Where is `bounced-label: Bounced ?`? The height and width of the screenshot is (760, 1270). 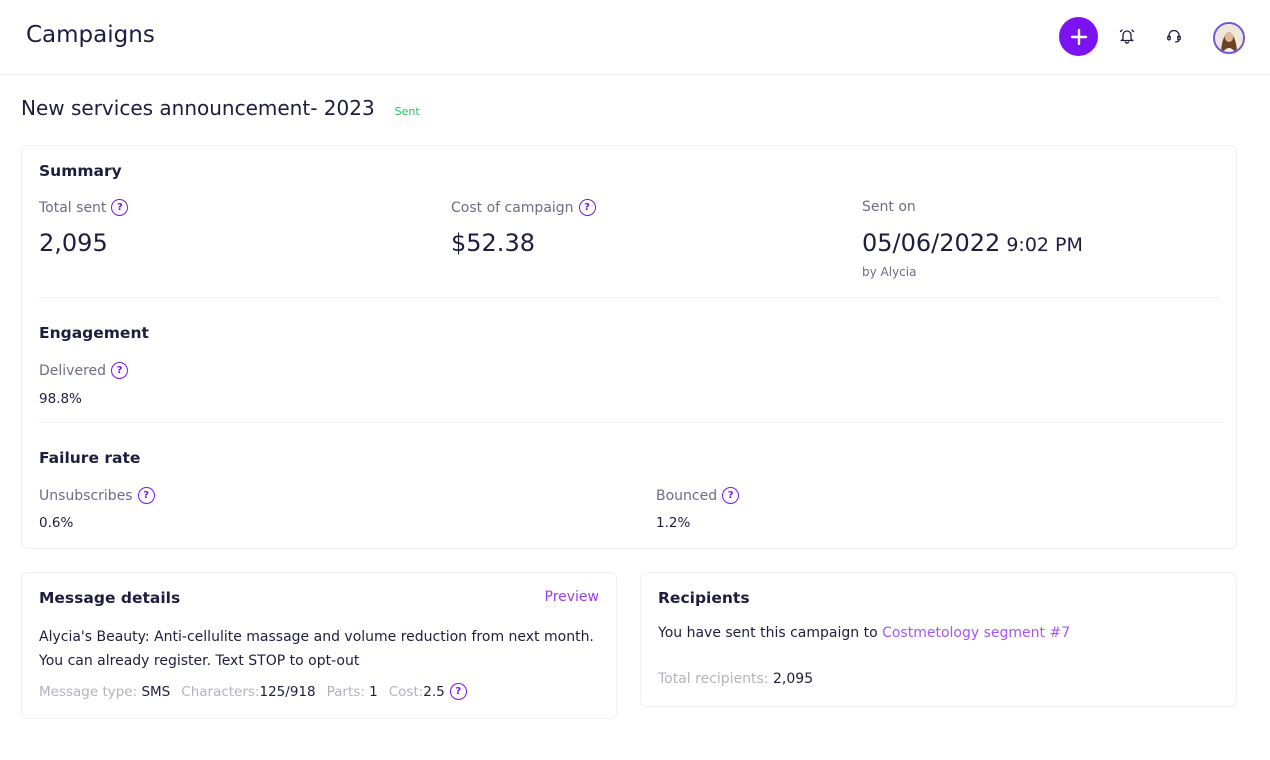
bounced-label: Bounced ? is located at coordinates (698, 495).